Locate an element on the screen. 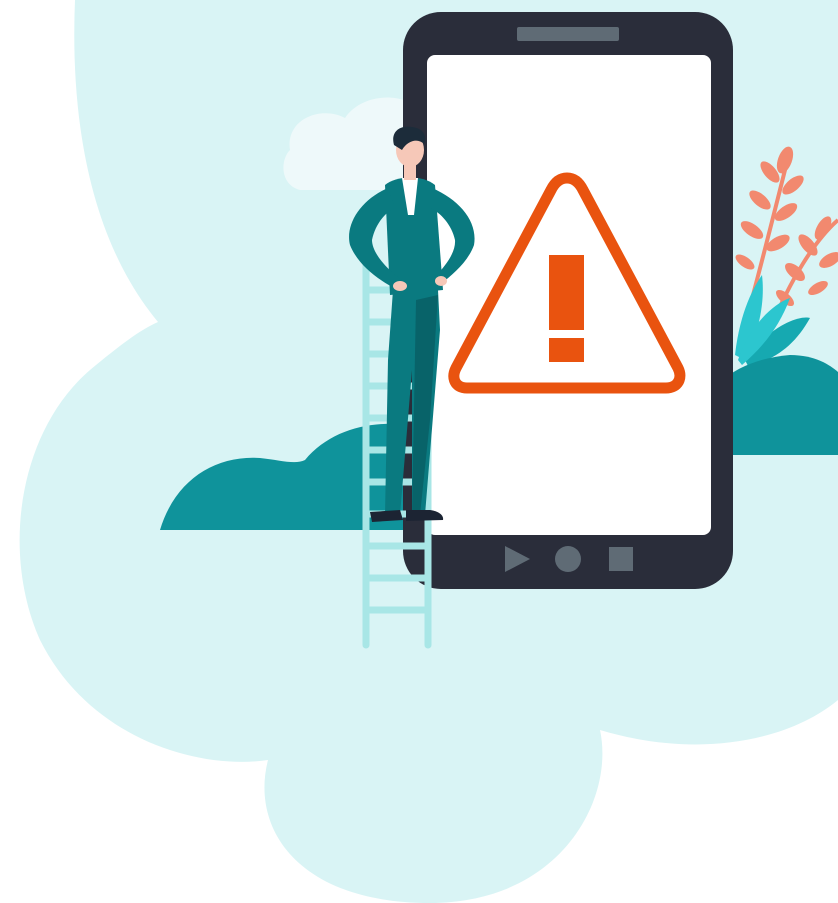 This screenshot has width=838, height=903. phone-speaker is located at coordinates (568, 34).